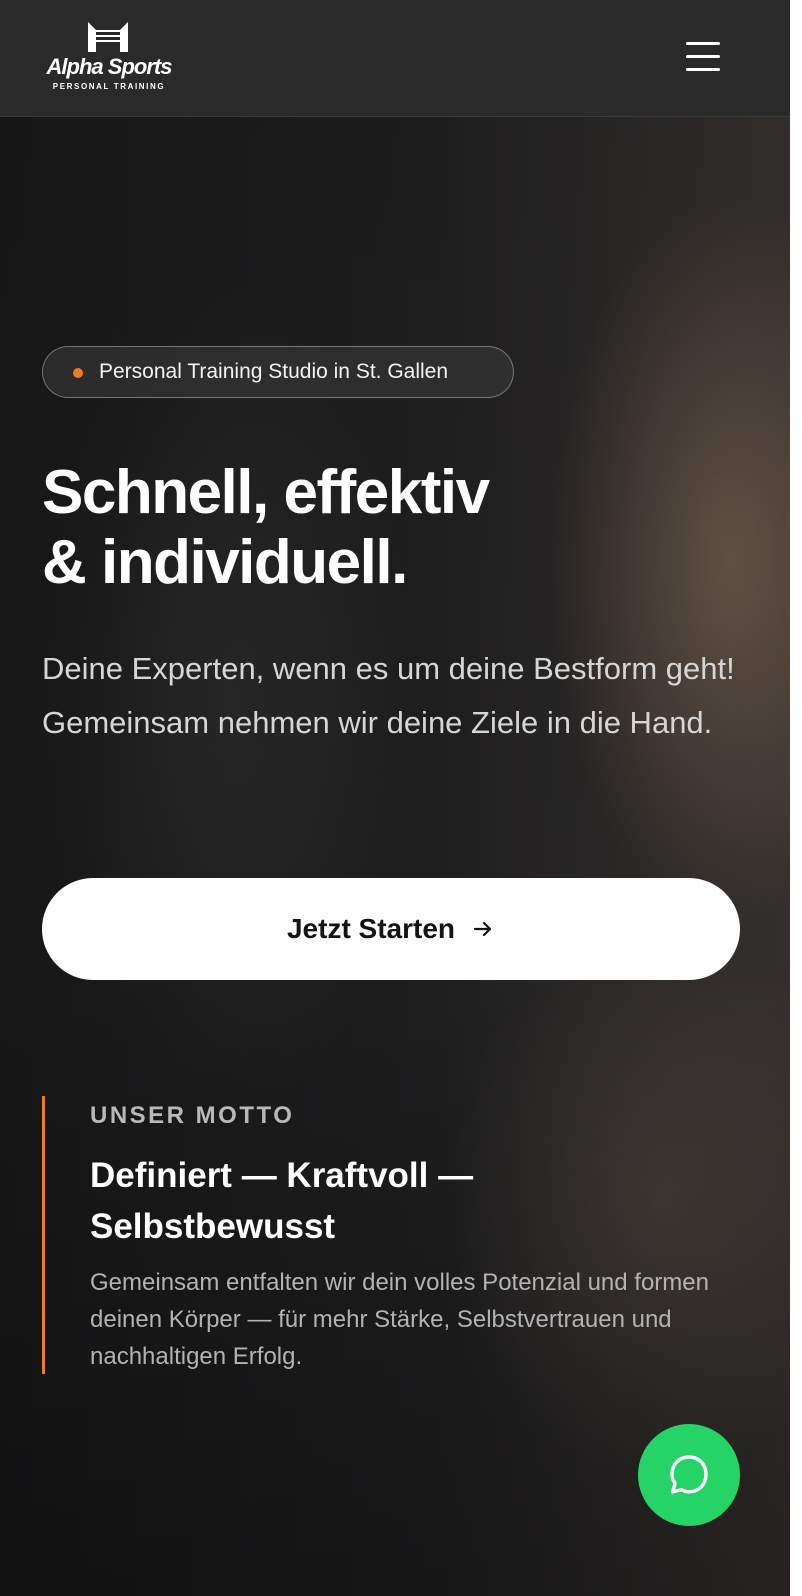 The height and width of the screenshot is (1596, 802). I want to click on arrow-right-icon, so click(482, 929).